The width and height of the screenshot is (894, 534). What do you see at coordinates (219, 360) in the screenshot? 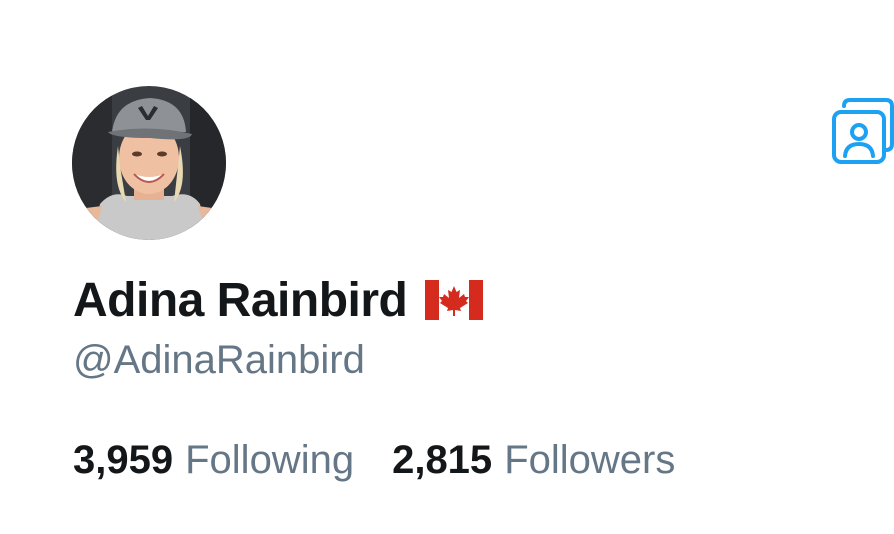
I see `username-handle: @AdinaRainbird` at bounding box center [219, 360].